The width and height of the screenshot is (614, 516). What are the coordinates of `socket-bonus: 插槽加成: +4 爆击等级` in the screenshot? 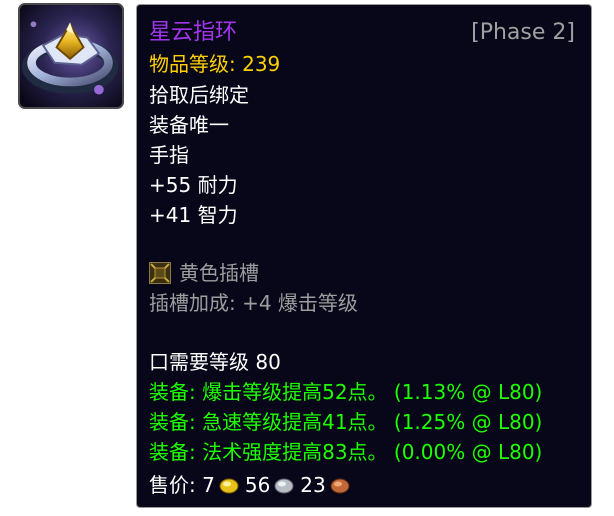 It's located at (253, 303).